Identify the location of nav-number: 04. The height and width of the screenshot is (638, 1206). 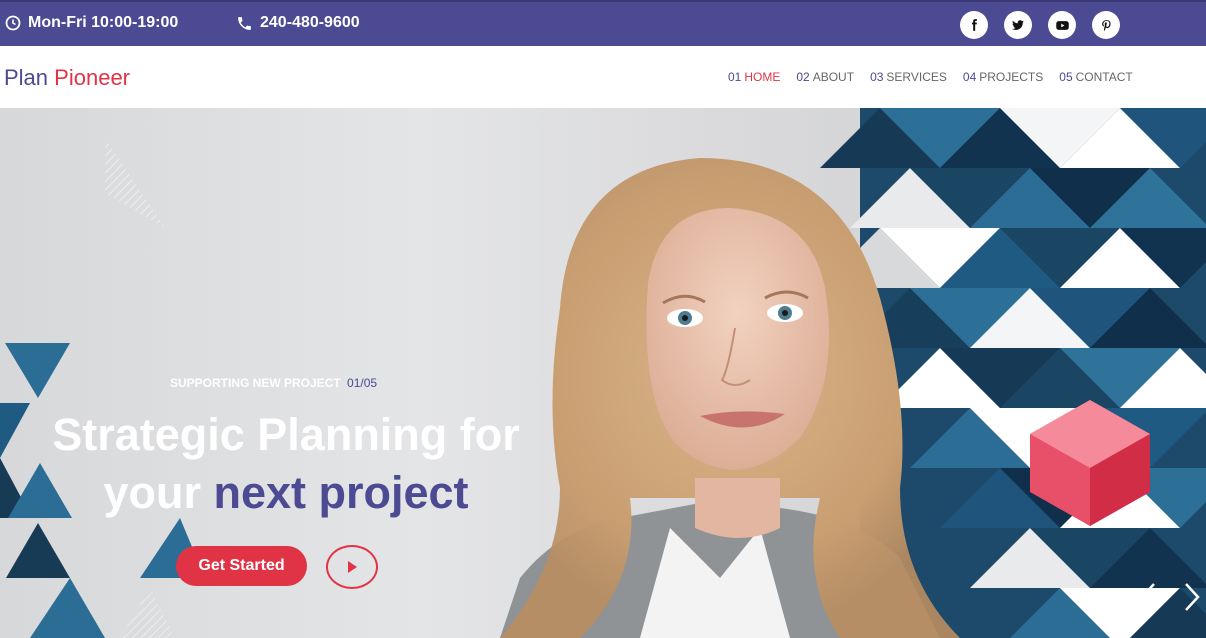
(969, 77).